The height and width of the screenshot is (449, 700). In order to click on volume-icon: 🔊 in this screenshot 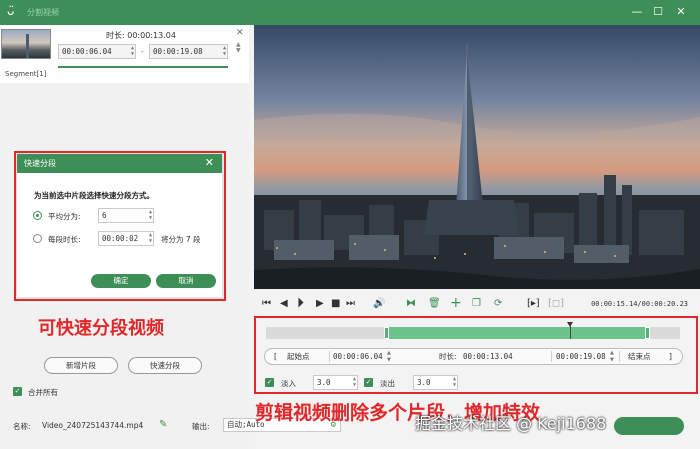, I will do `click(379, 303)`.